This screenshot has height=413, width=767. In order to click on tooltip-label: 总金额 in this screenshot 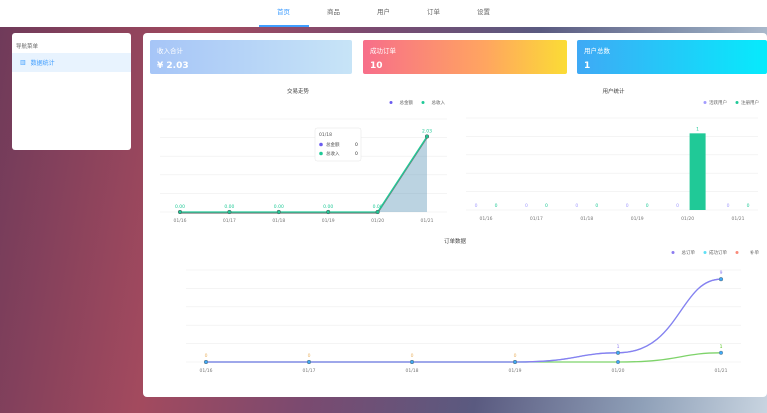, I will do `click(333, 144)`.